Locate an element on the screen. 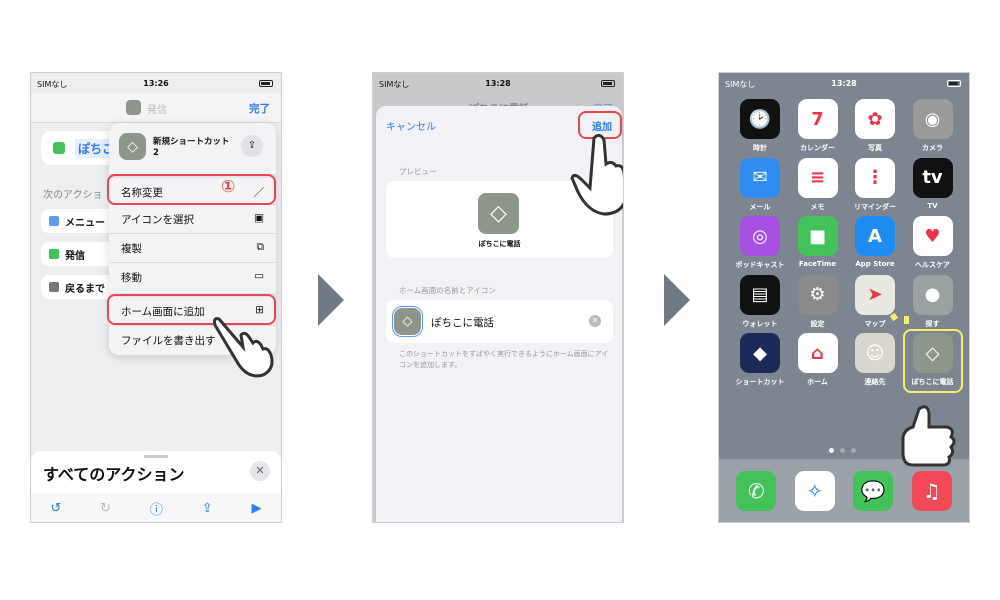 The width and height of the screenshot is (1000, 600). duplicate-icon: ⧉ is located at coordinates (260, 247).